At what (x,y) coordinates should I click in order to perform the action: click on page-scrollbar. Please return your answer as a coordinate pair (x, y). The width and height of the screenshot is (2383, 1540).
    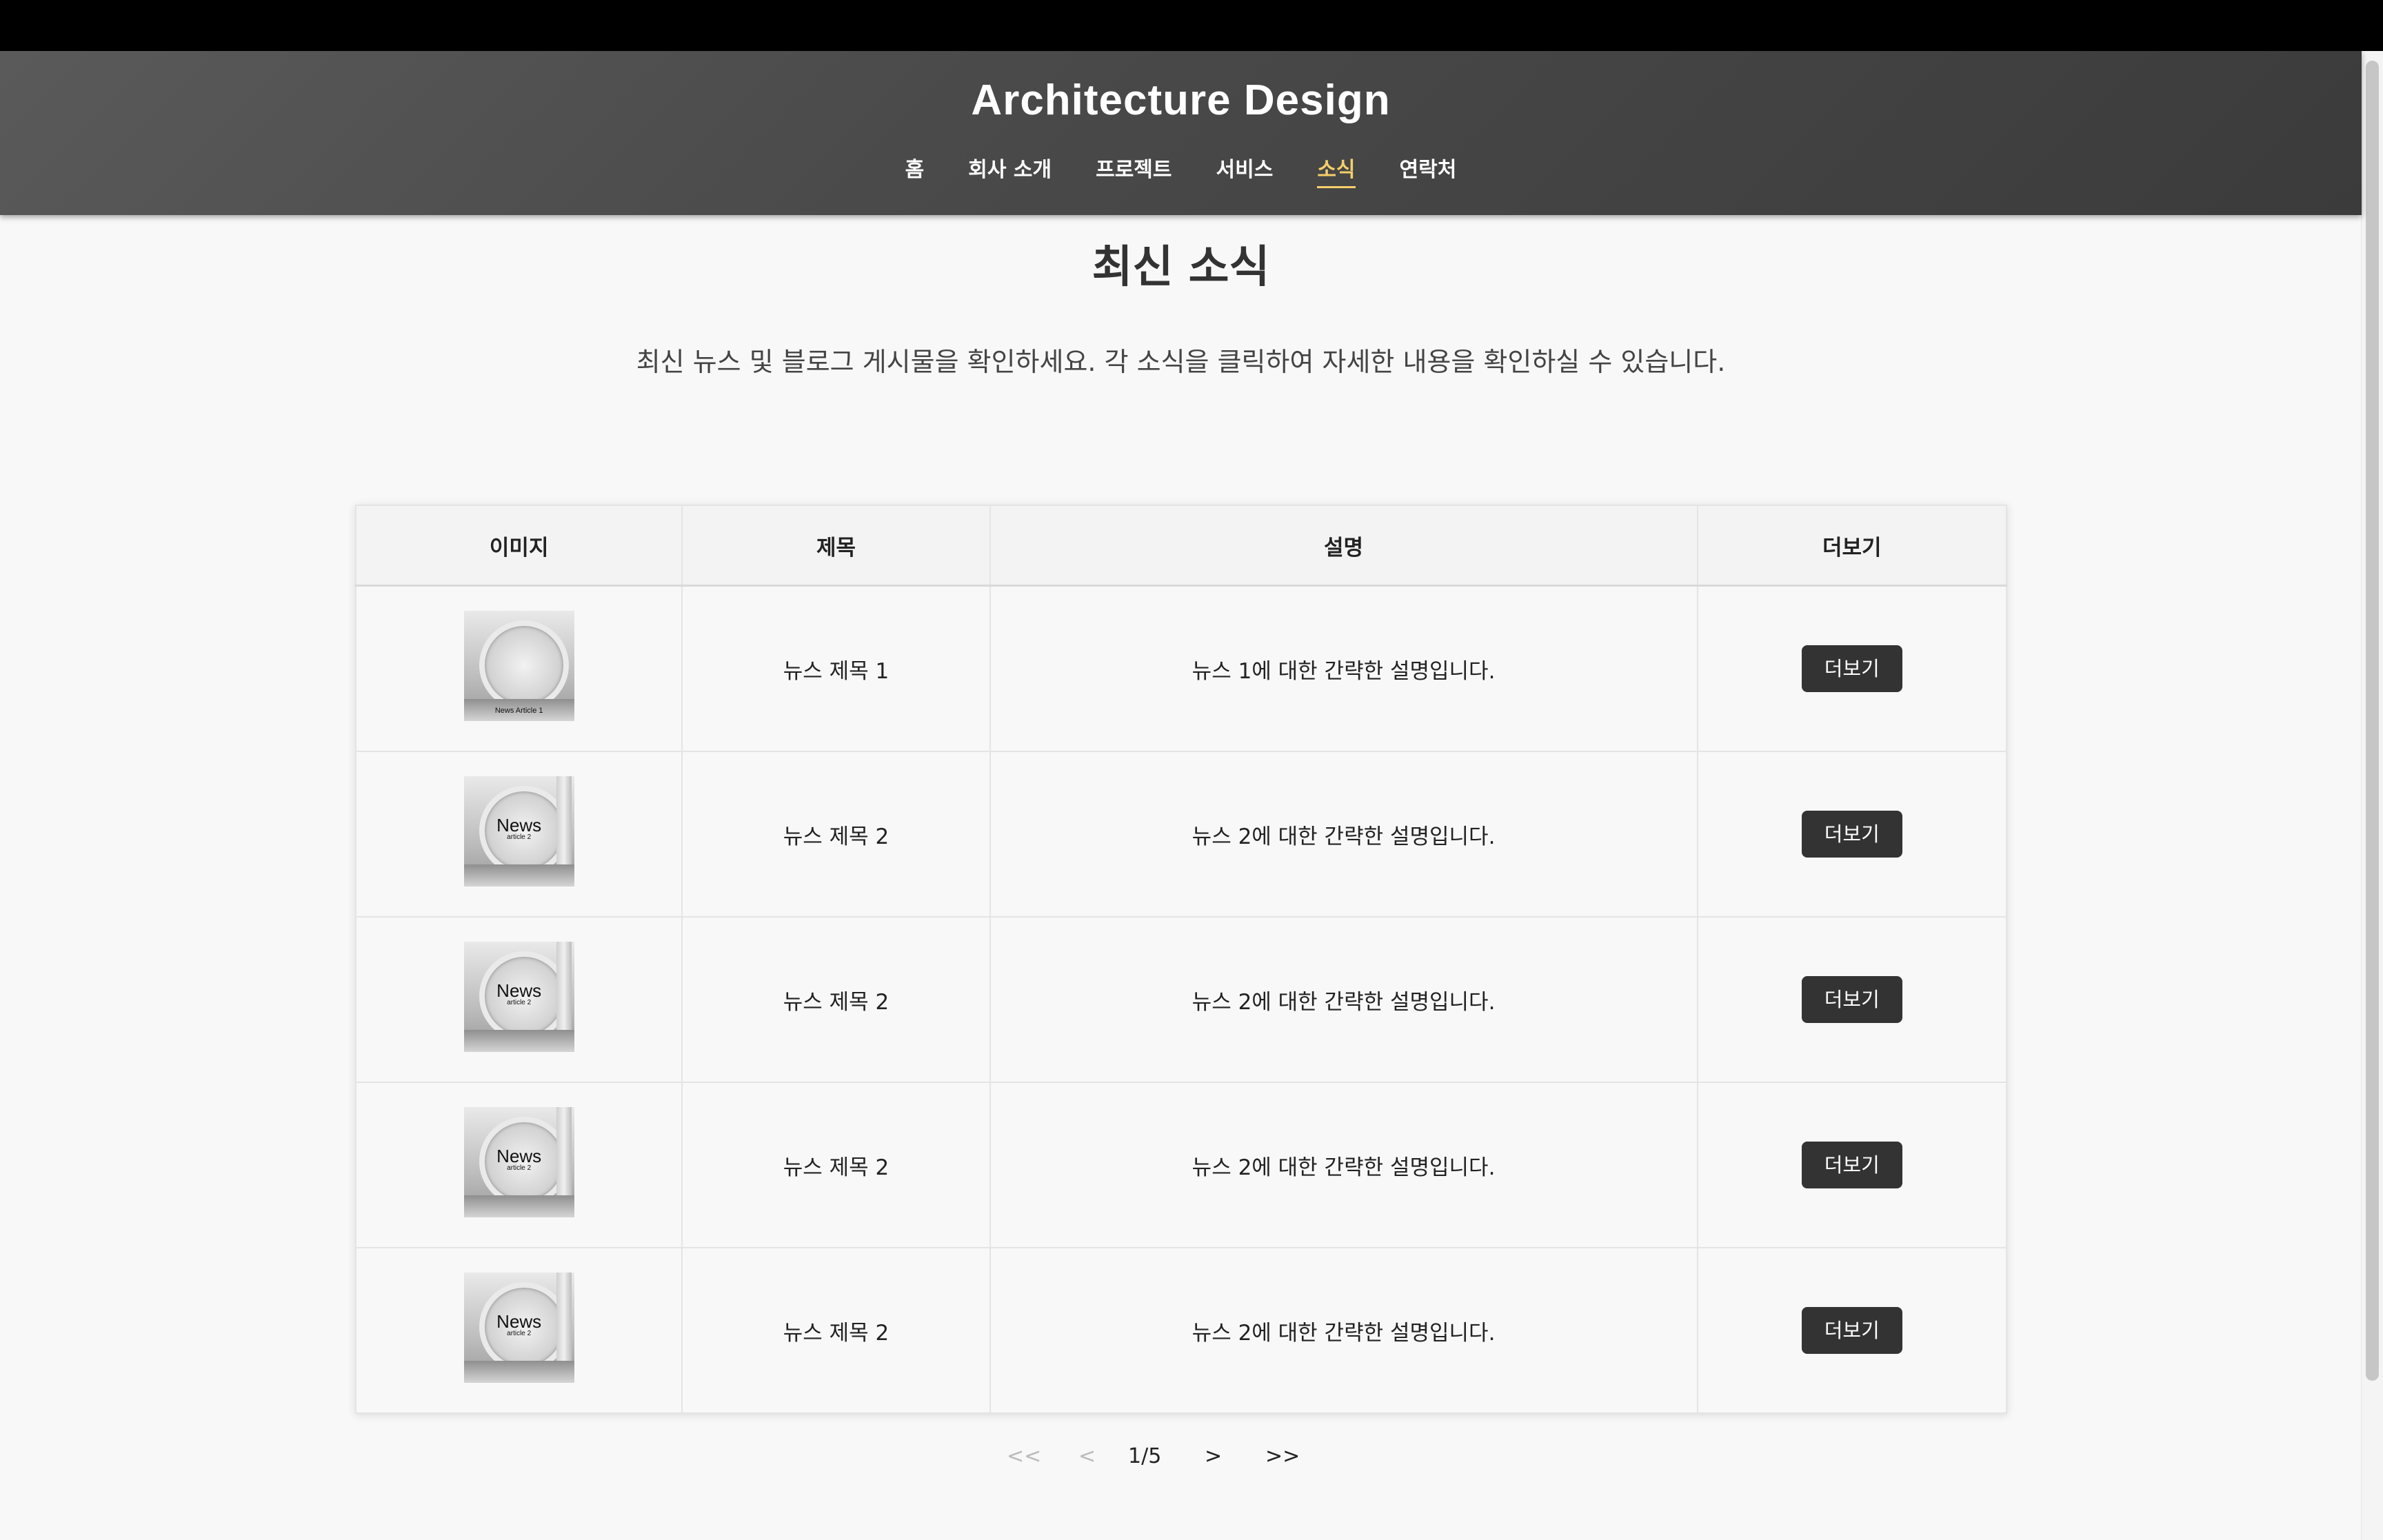
    Looking at the image, I should click on (2372, 796).